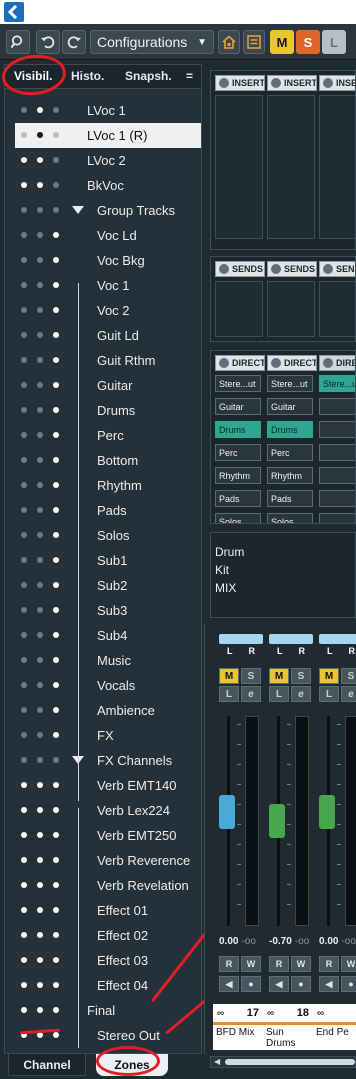  I want to click on folder-track-row: Group Tracks, so click(108, 210).